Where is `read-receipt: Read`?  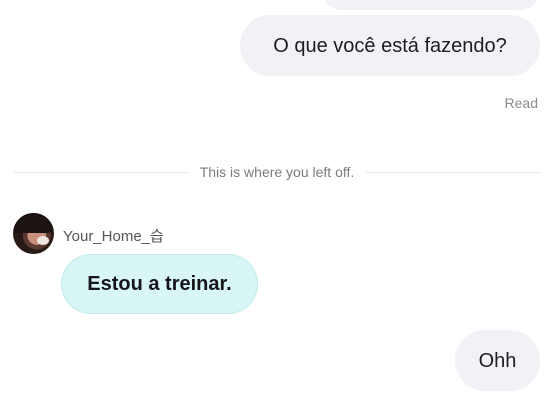 read-receipt: Read is located at coordinates (521, 103).